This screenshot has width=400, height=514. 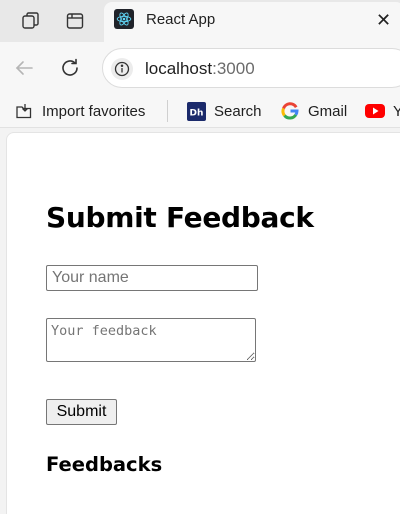 What do you see at coordinates (24, 68) in the screenshot?
I see `back-arrow-icon` at bounding box center [24, 68].